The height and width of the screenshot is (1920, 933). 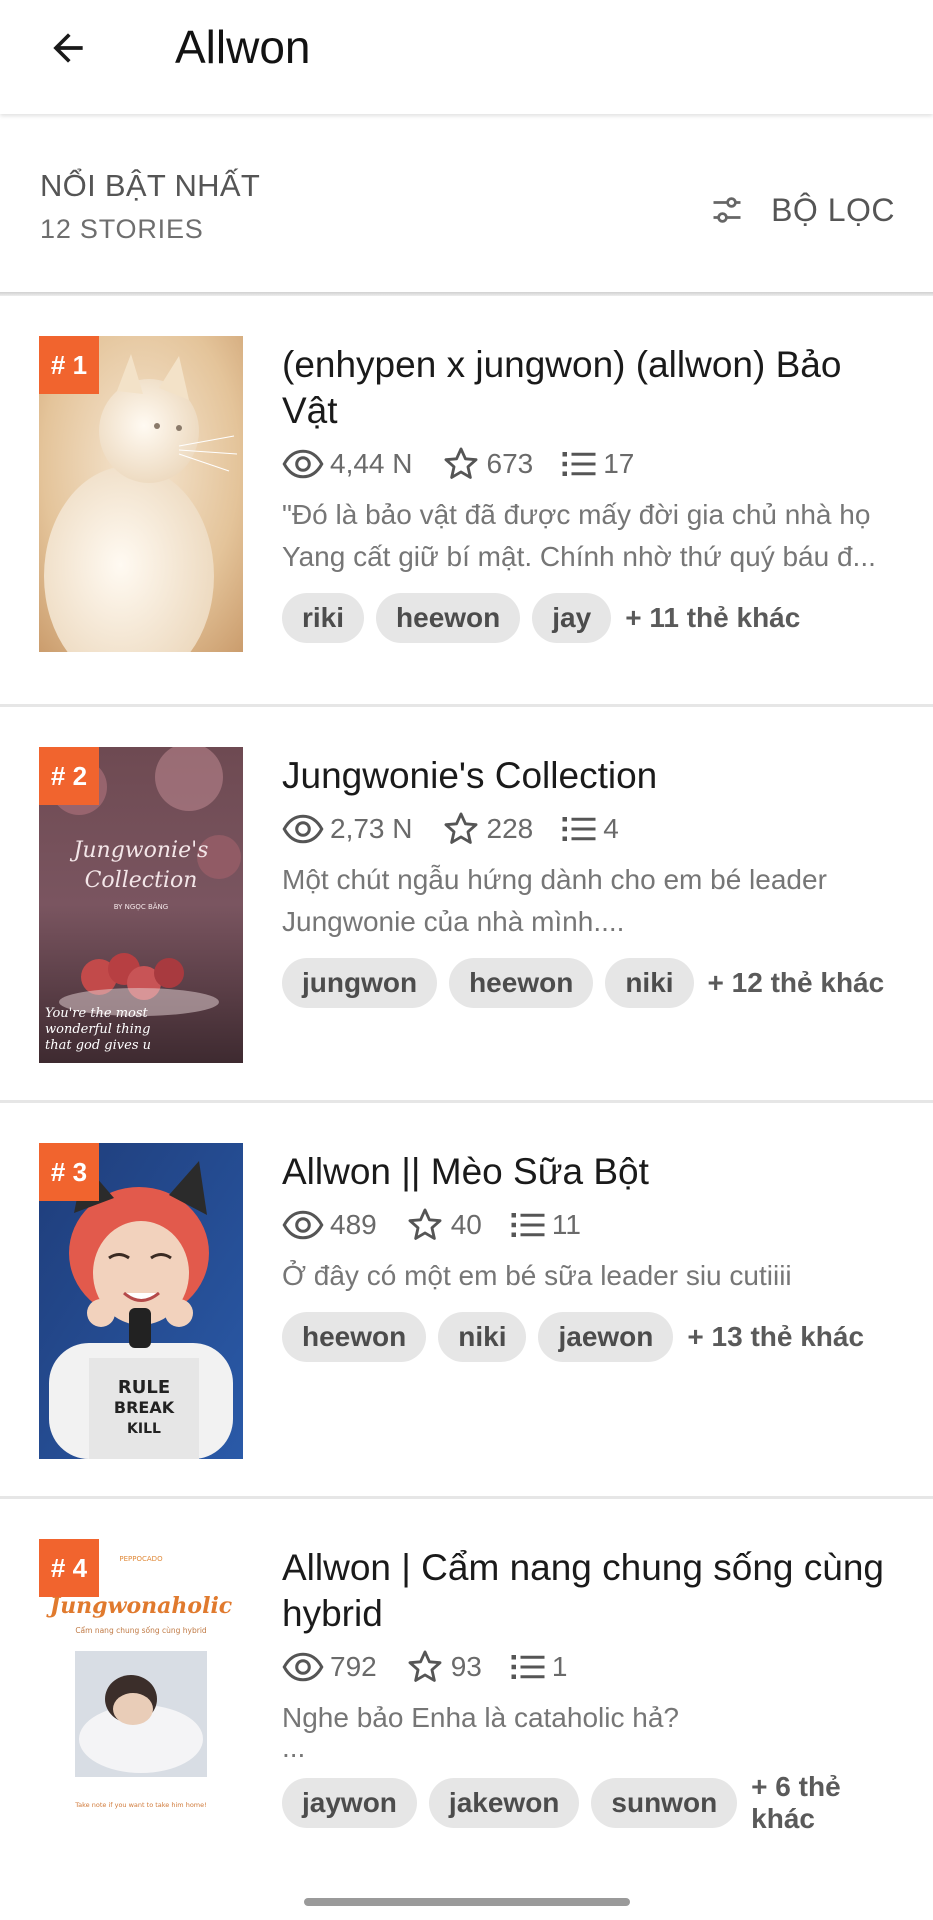 What do you see at coordinates (141, 494) in the screenshot?
I see `story-cover: # 1` at bounding box center [141, 494].